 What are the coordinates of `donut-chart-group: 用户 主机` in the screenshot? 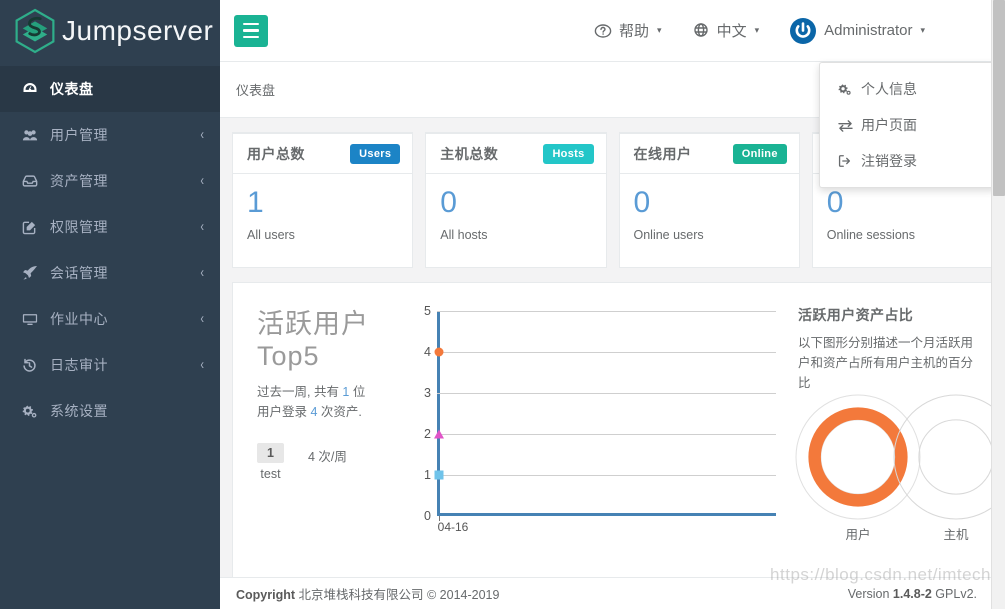 It's located at (890, 473).